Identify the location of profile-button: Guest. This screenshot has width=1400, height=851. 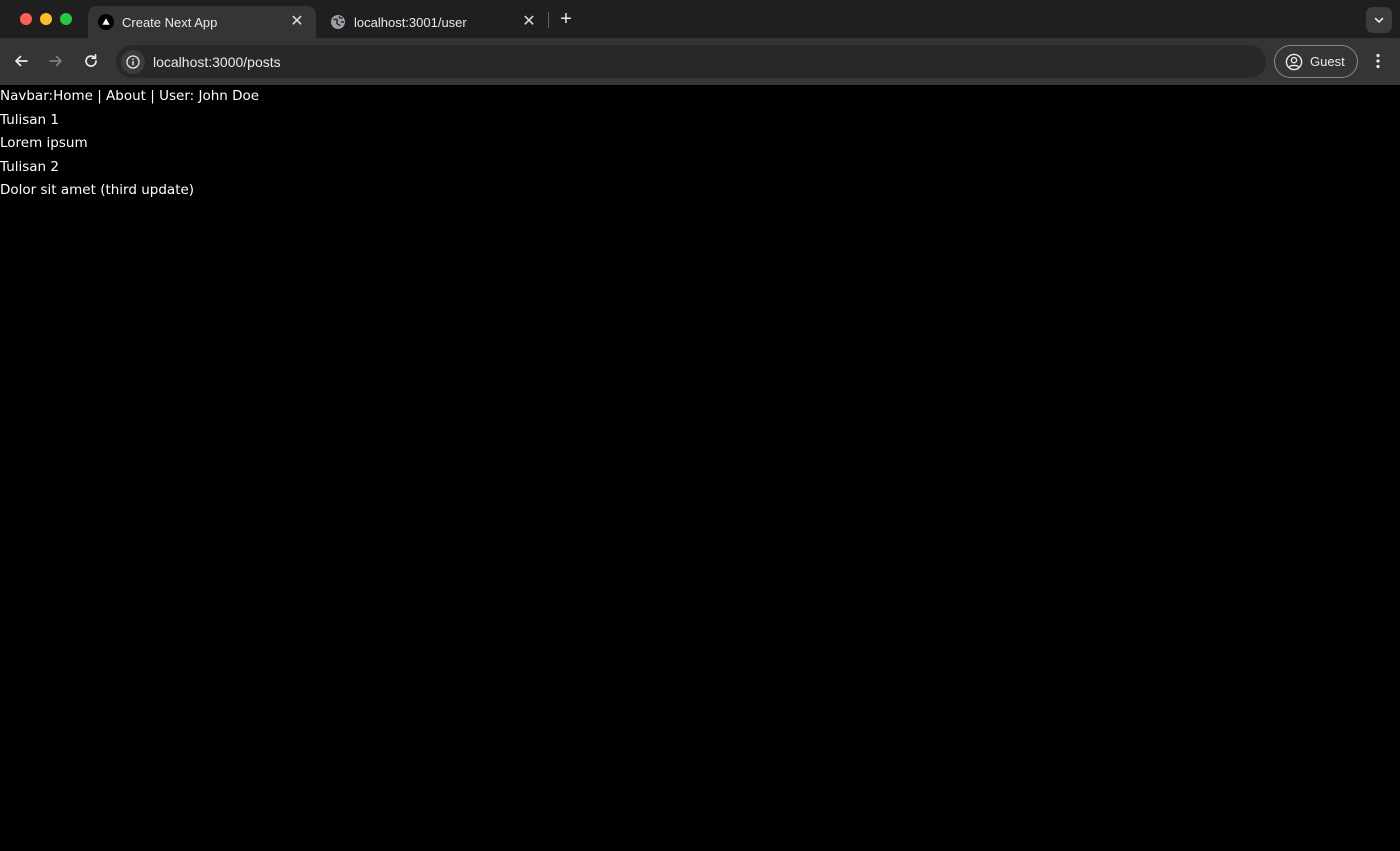
(1316, 61).